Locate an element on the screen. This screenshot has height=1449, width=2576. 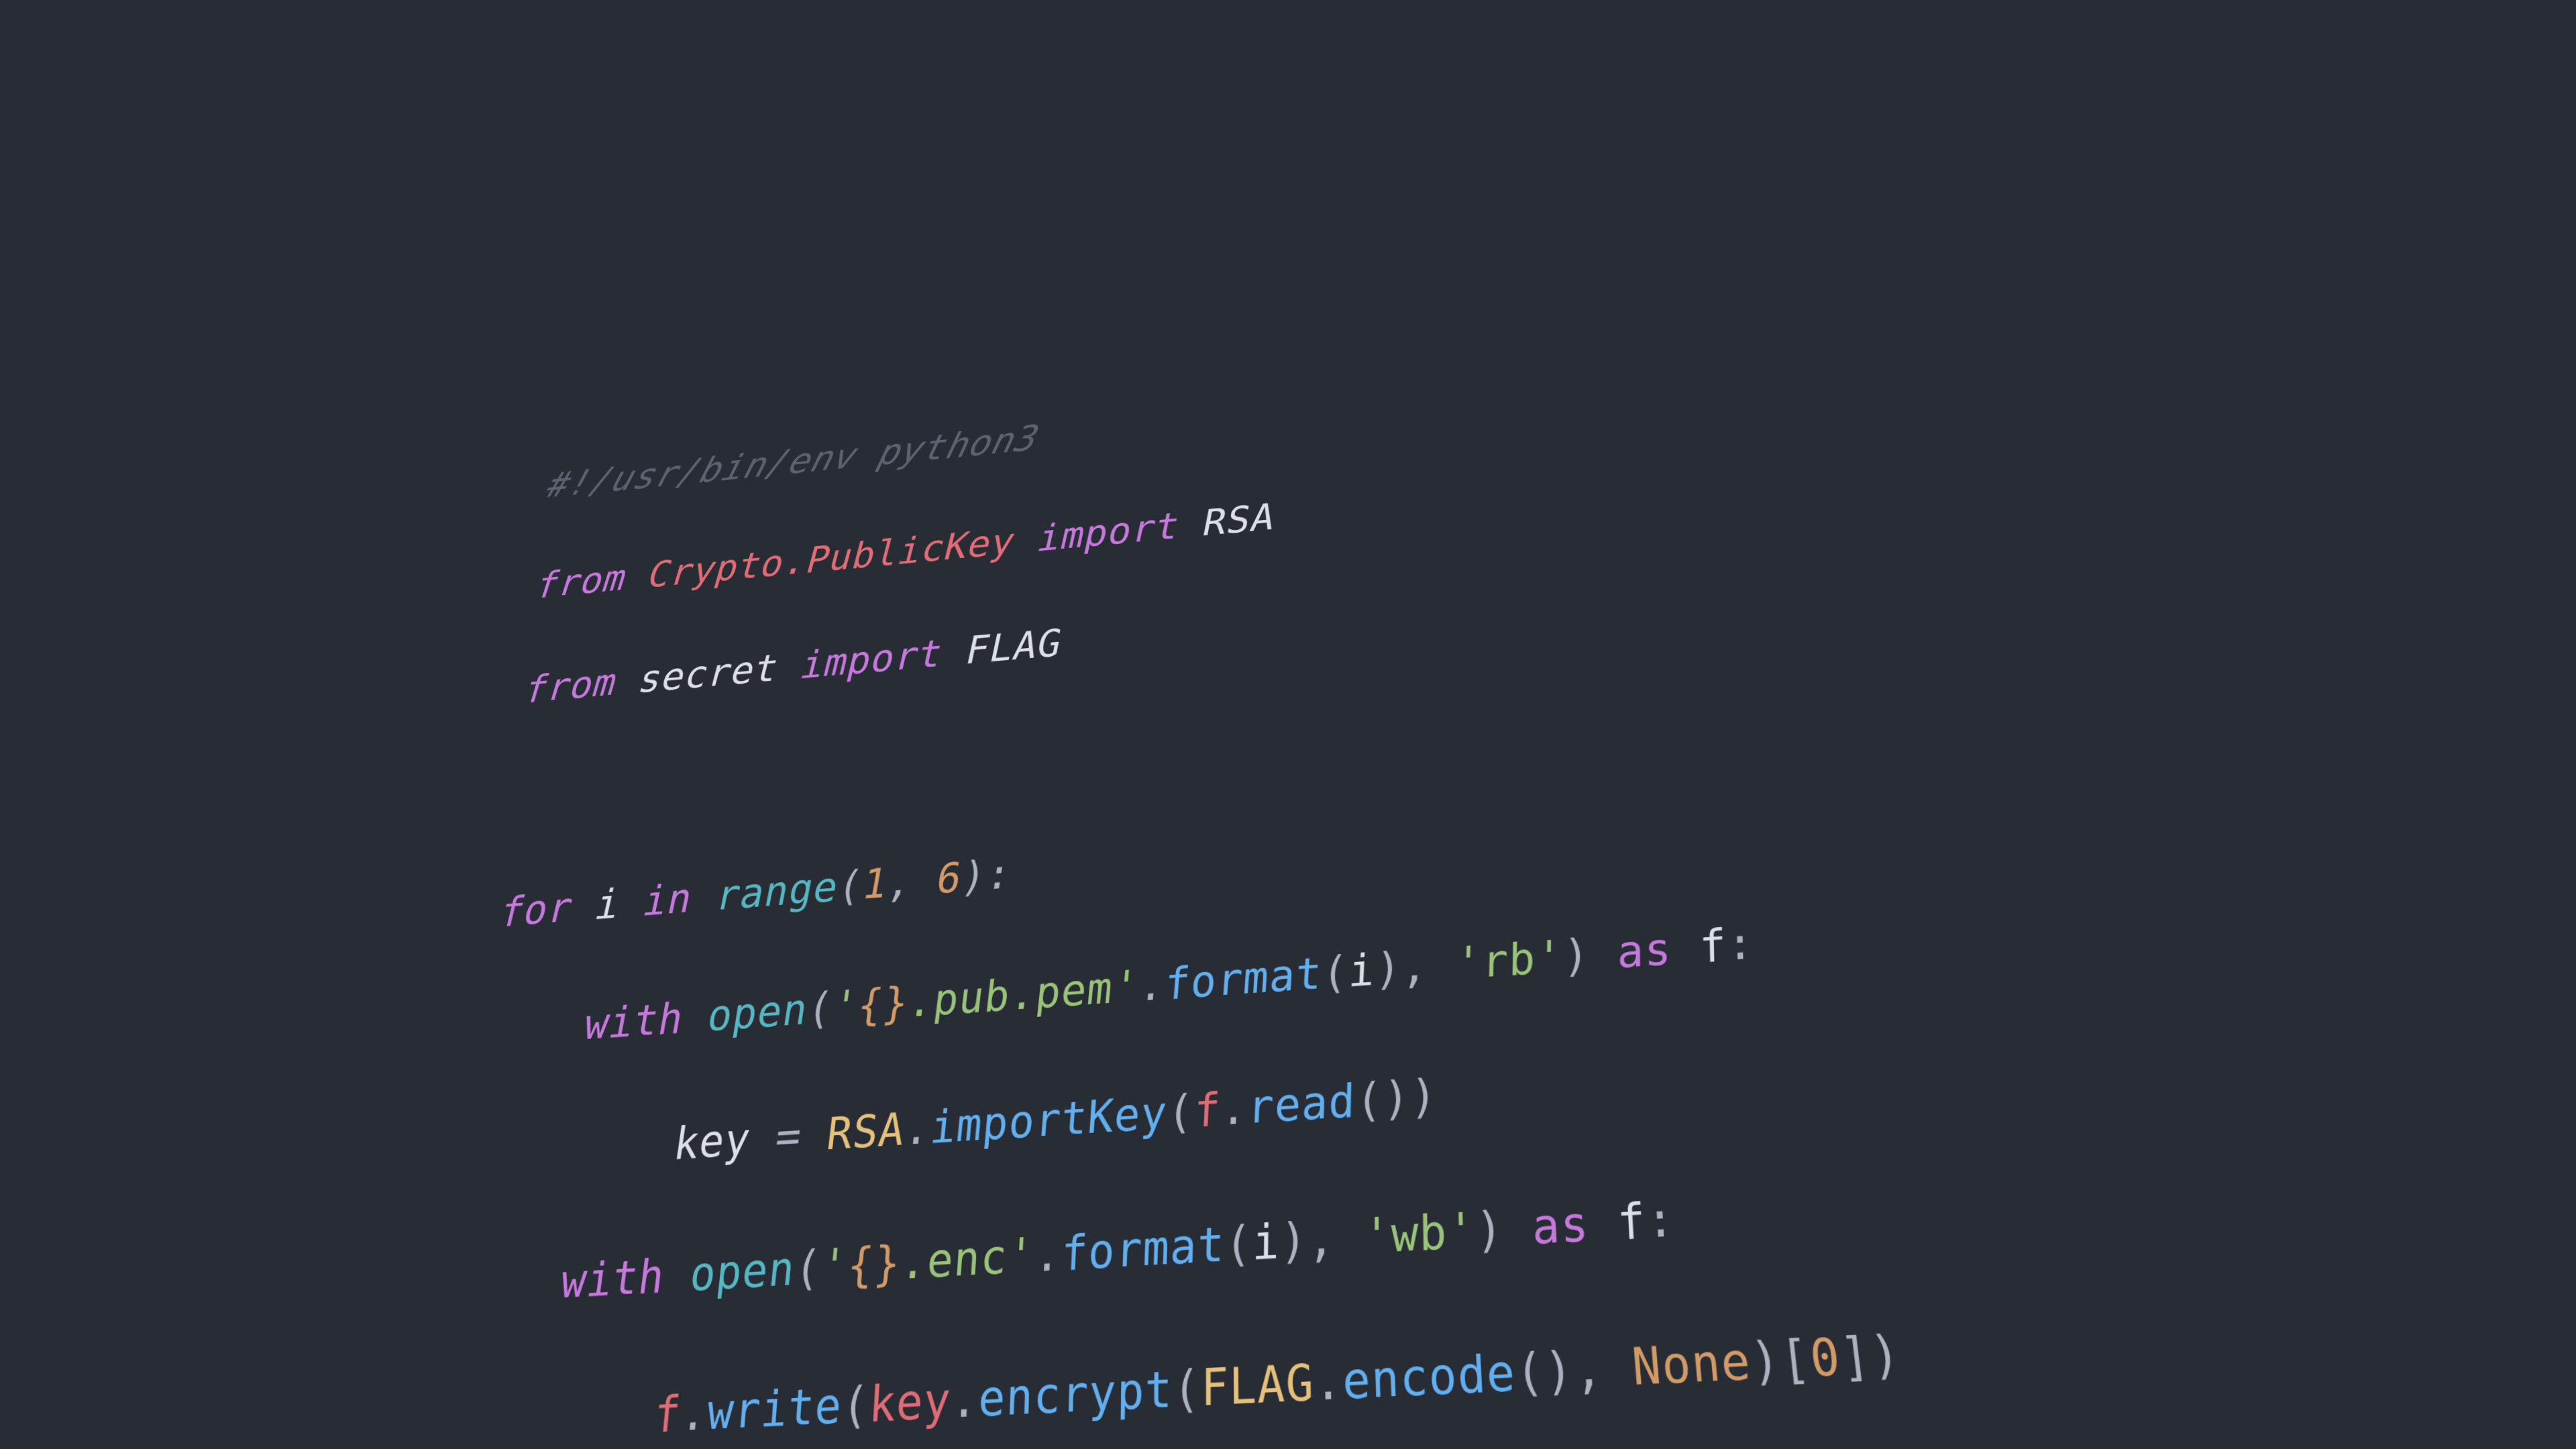
code-token-plain: FLAG is located at coordinates (1014, 647).